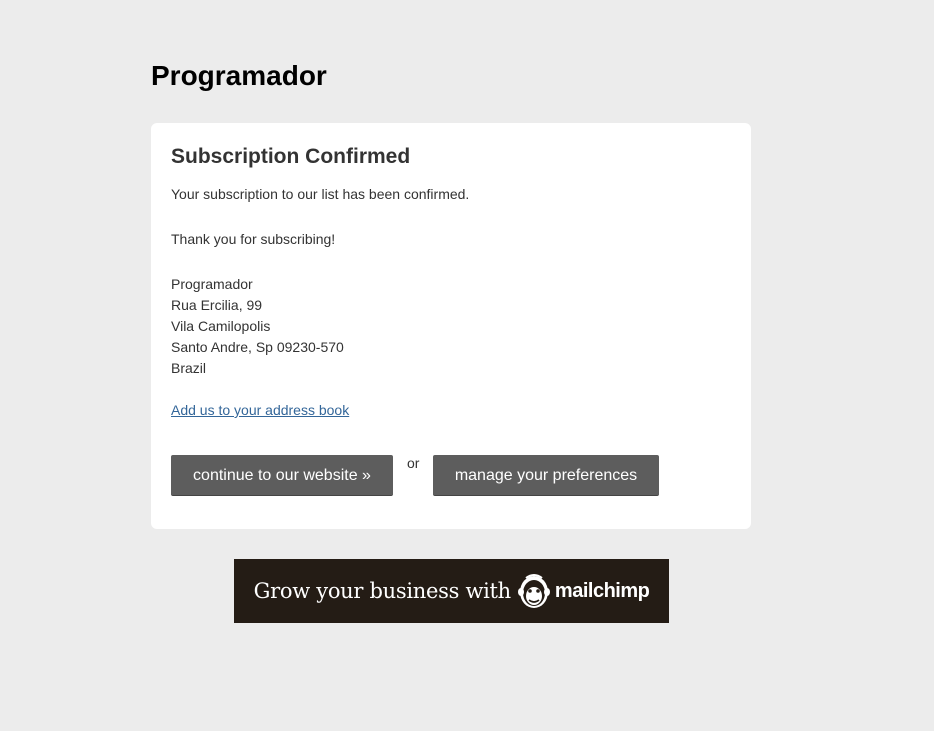 The height and width of the screenshot is (731, 934). I want to click on or-separator: or, so click(413, 463).